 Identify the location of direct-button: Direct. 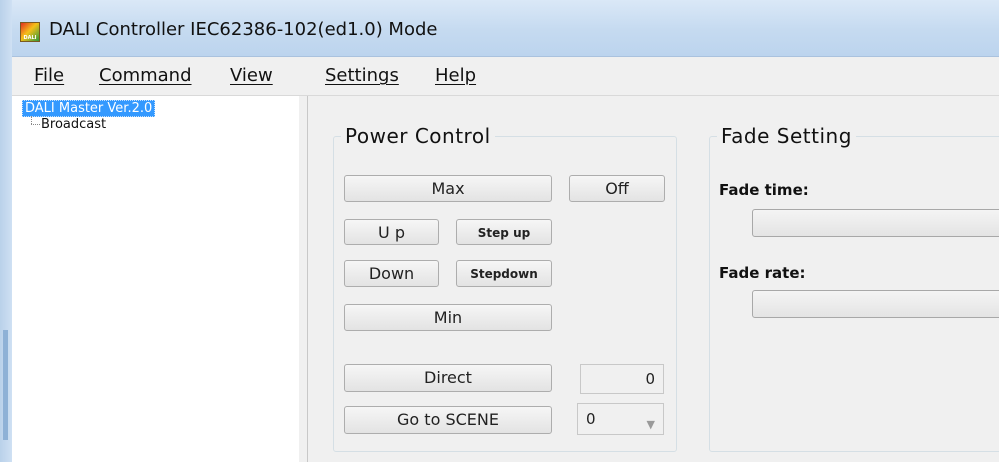
(448, 378).